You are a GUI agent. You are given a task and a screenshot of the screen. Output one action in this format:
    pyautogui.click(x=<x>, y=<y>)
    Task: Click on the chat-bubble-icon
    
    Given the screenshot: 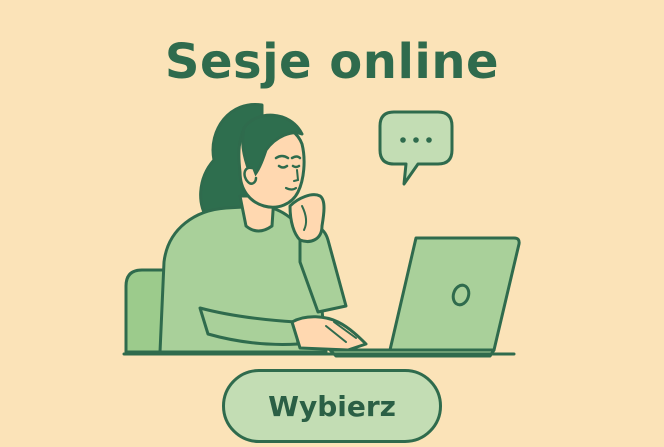 What is the action you would take?
    pyautogui.click(x=416, y=148)
    